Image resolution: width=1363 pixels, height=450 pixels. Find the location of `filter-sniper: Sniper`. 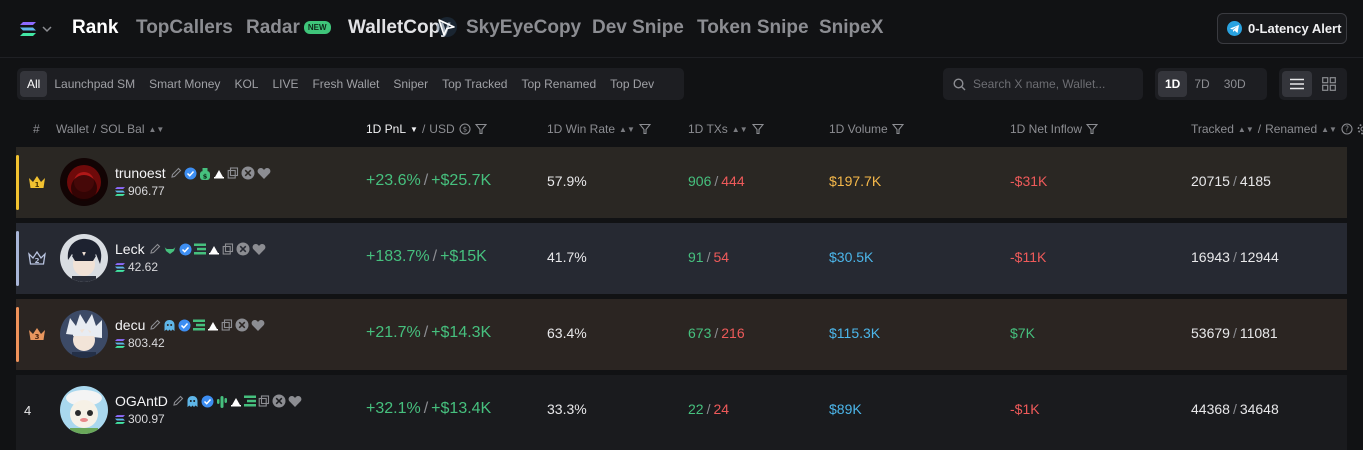

filter-sniper: Sniper is located at coordinates (410, 84).